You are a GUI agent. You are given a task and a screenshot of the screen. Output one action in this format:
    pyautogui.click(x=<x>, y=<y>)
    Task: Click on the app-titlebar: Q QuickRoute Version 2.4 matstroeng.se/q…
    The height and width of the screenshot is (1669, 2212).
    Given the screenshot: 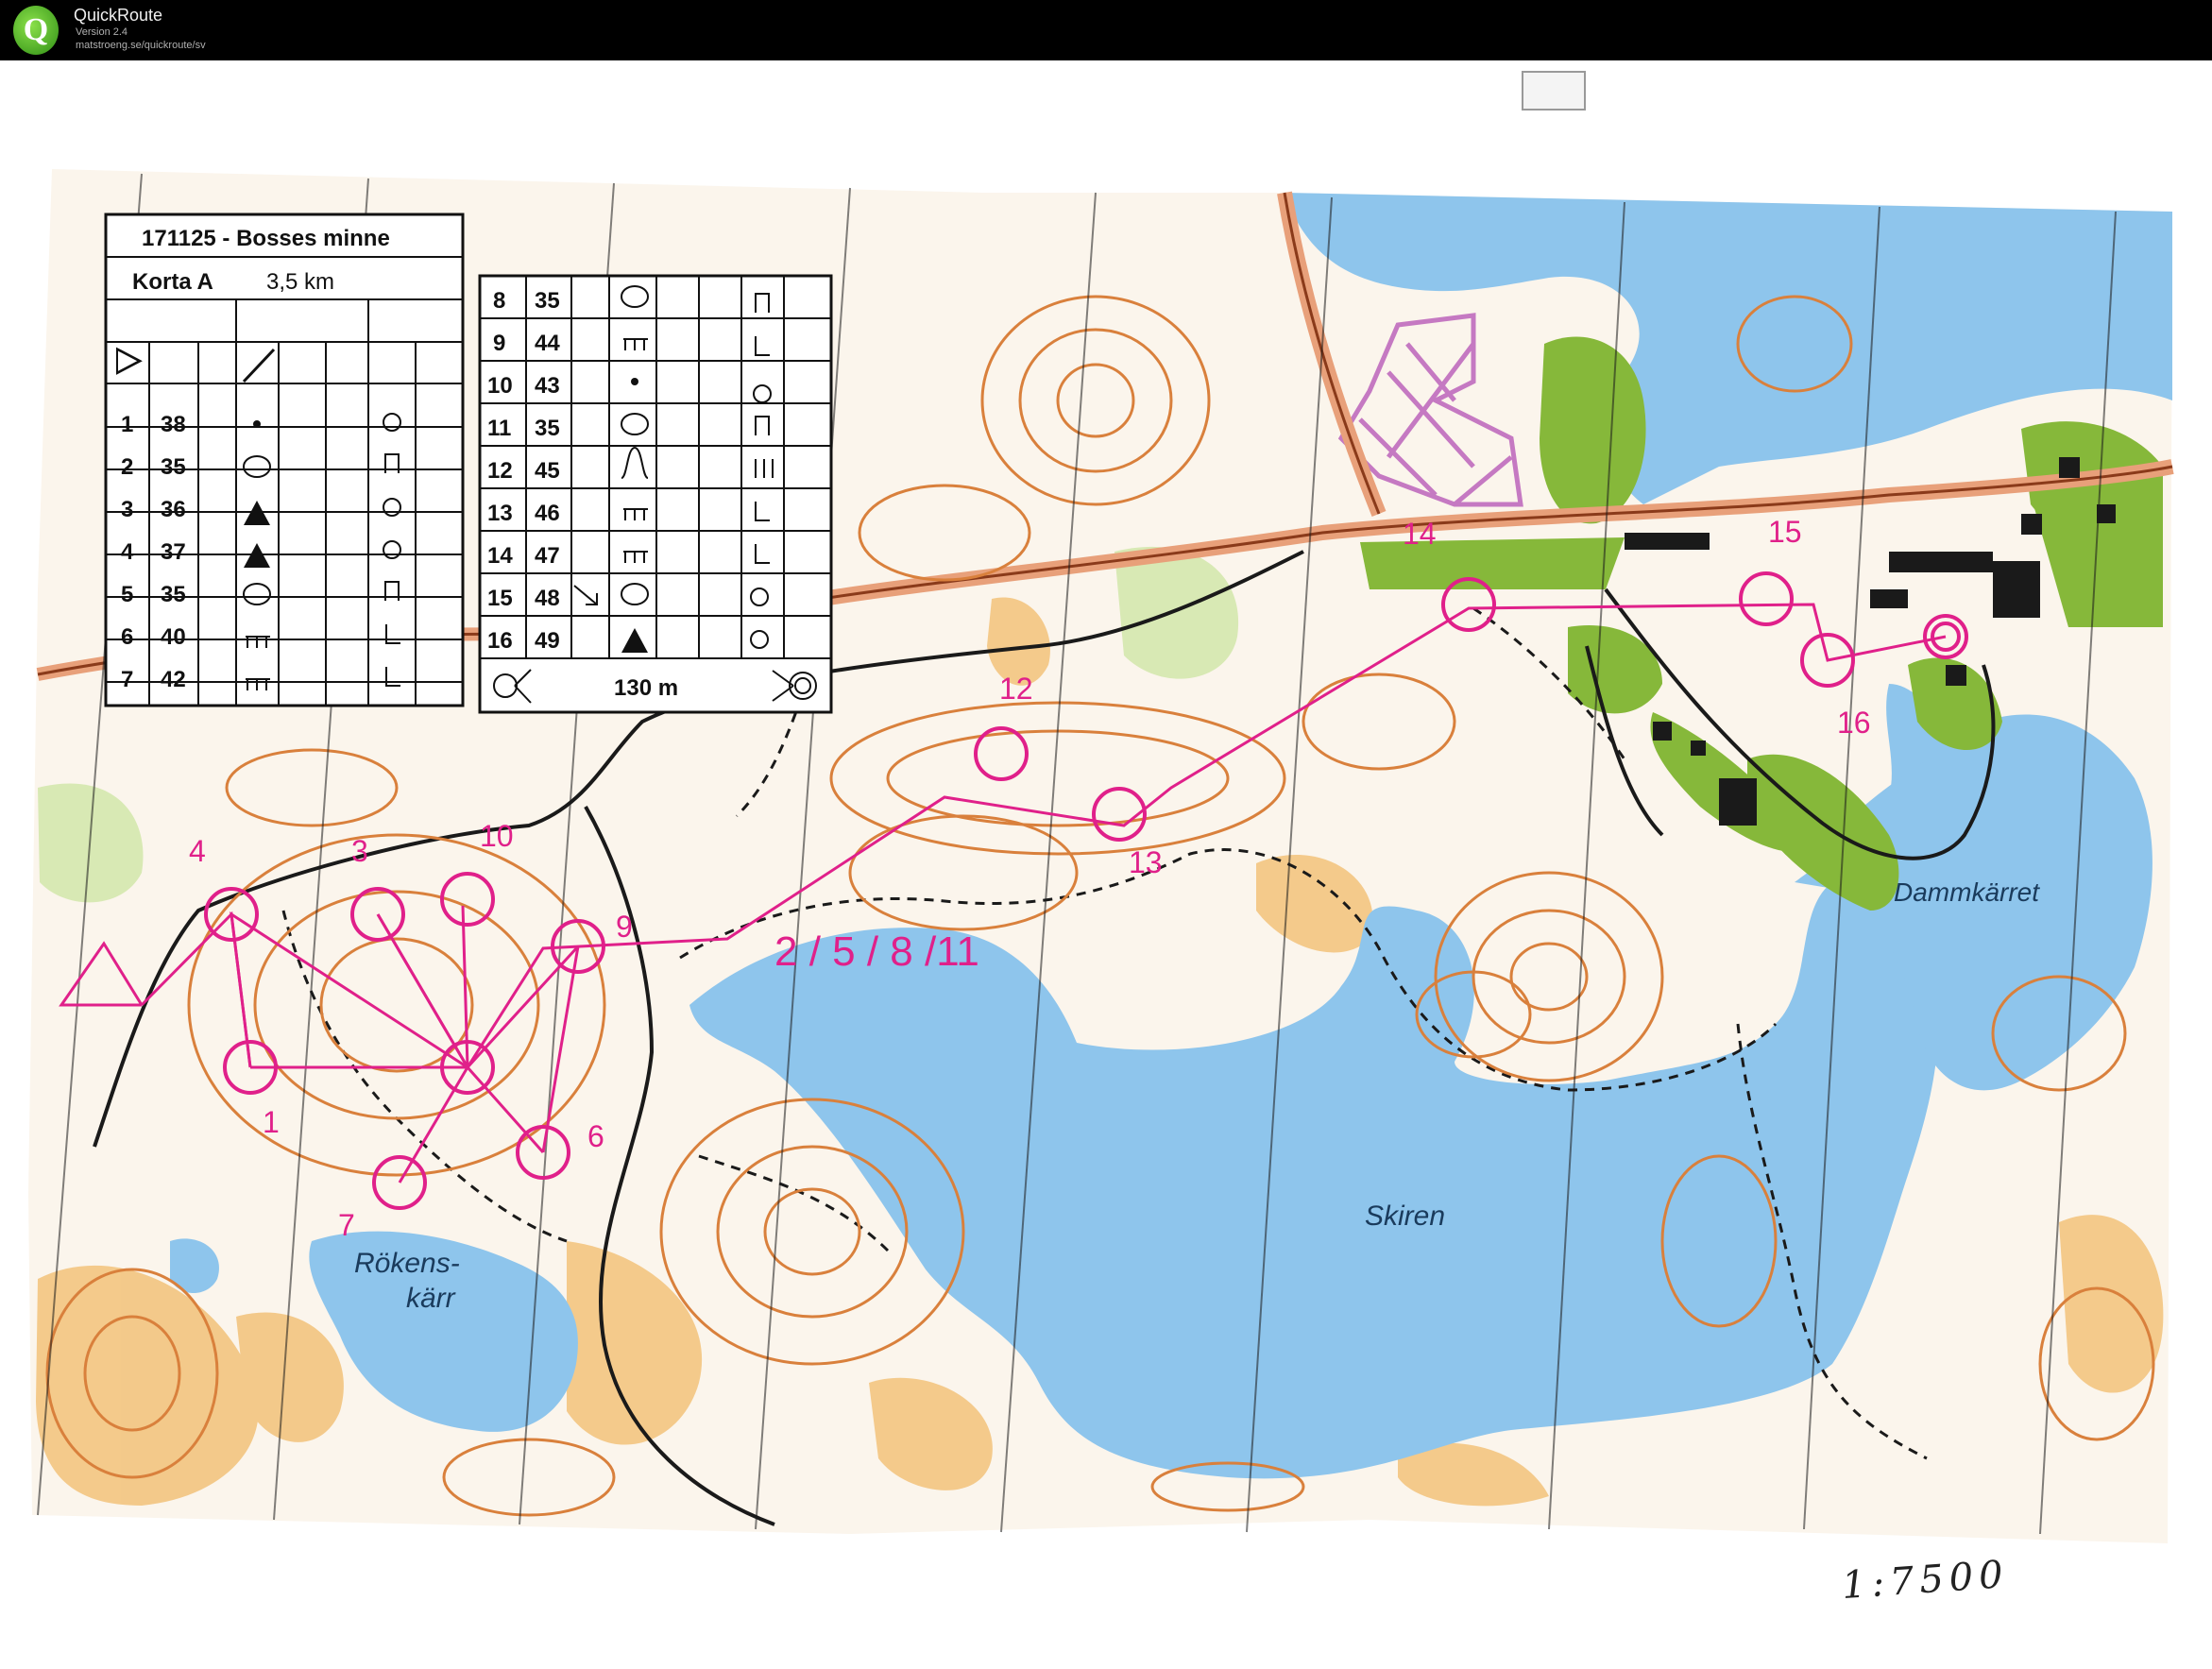 What is the action you would take?
    pyautogui.click(x=1106, y=30)
    